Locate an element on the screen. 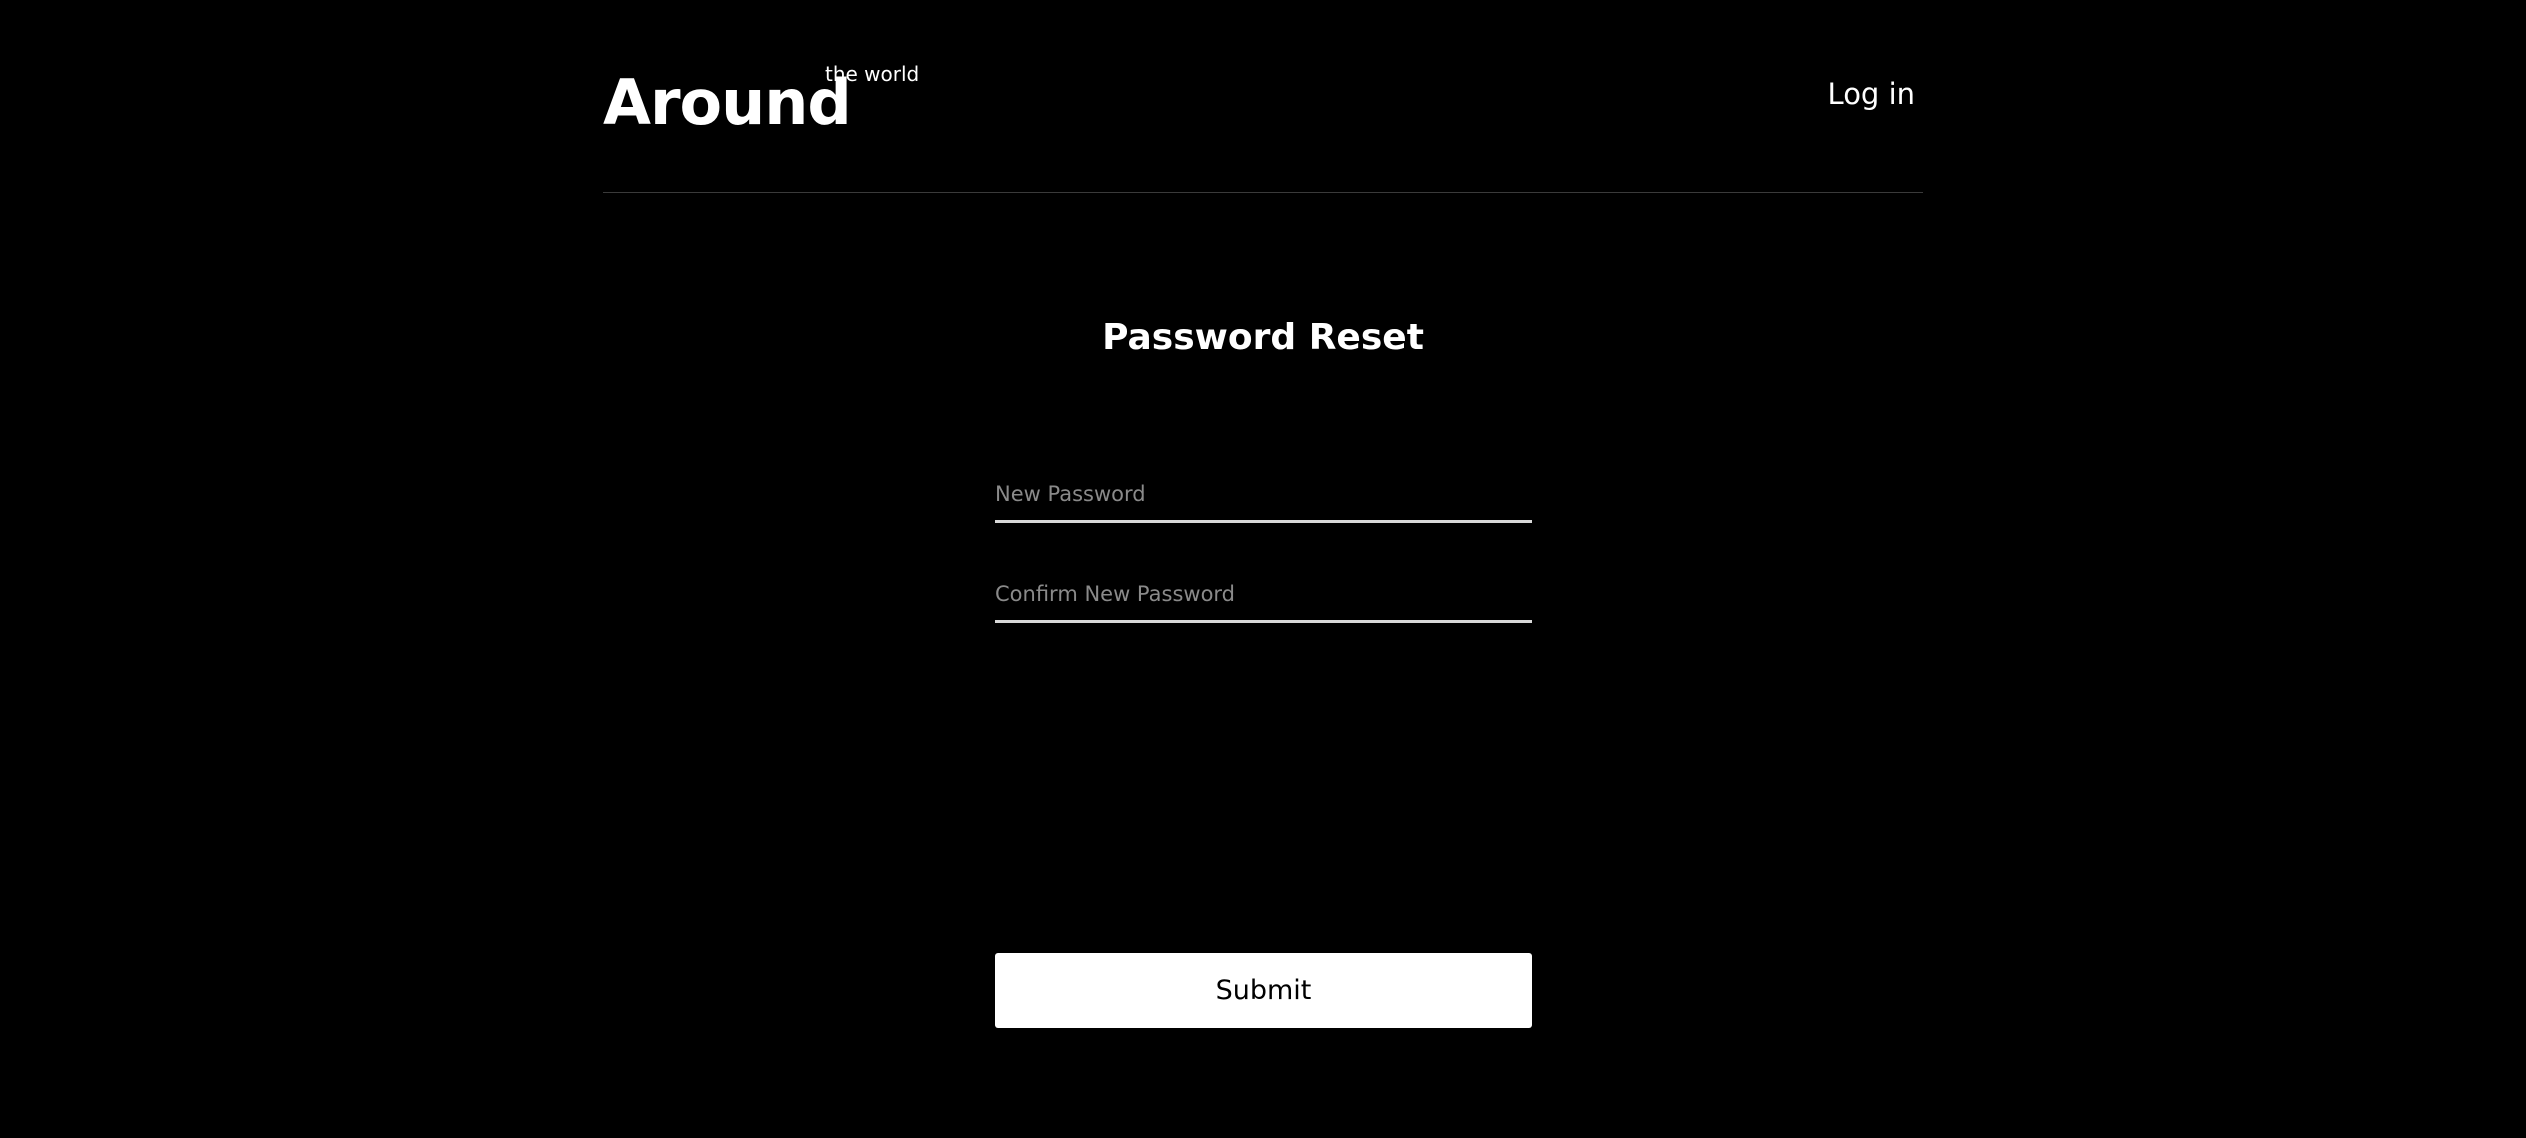 This screenshot has width=2526, height=1138. new-password-field is located at coordinates (1263, 495).